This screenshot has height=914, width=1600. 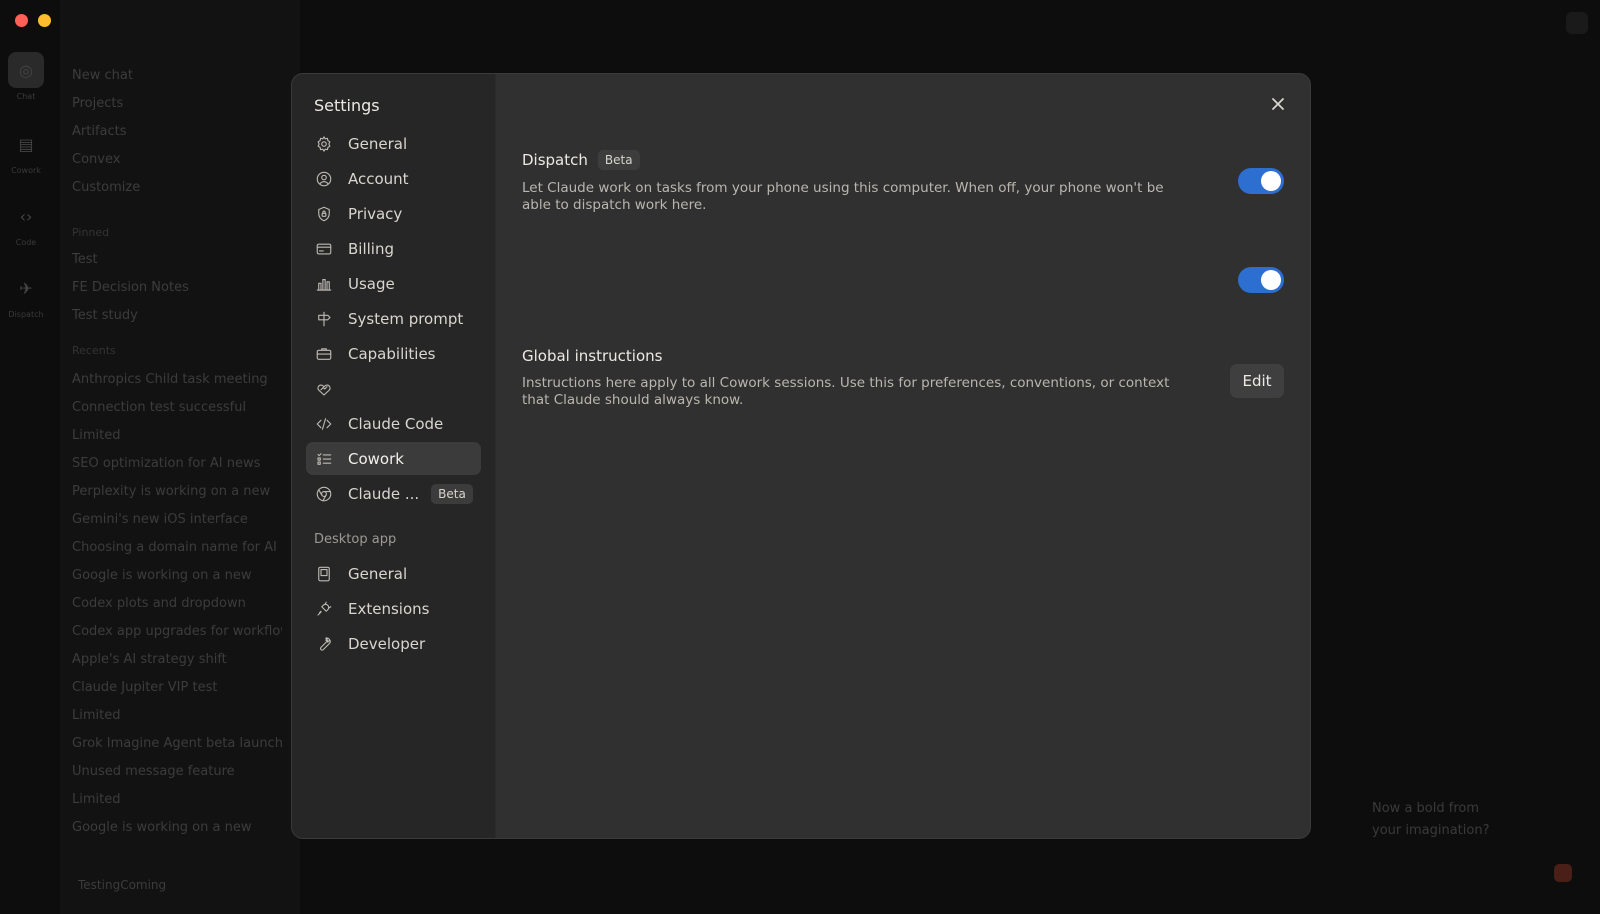 I want to click on nav-capabilities: Capabilities, so click(x=393, y=353).